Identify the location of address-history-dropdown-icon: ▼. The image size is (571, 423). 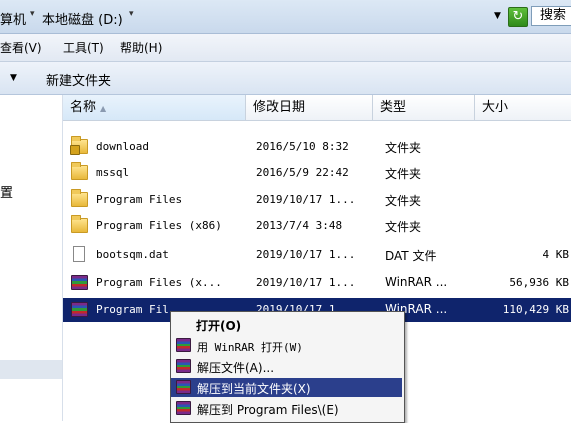
(497, 16).